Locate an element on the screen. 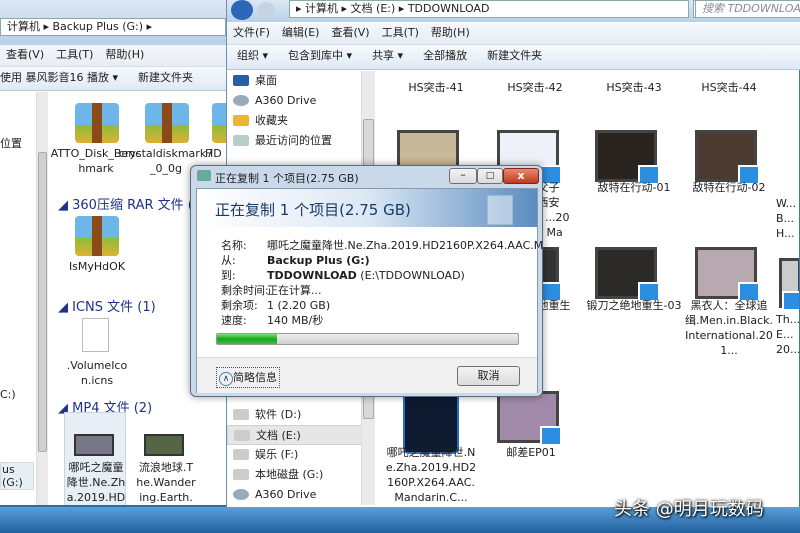 Image resolution: width=800 pixels, height=533 pixels. nav-drive-e: 文档 (E:) is located at coordinates (294, 435).